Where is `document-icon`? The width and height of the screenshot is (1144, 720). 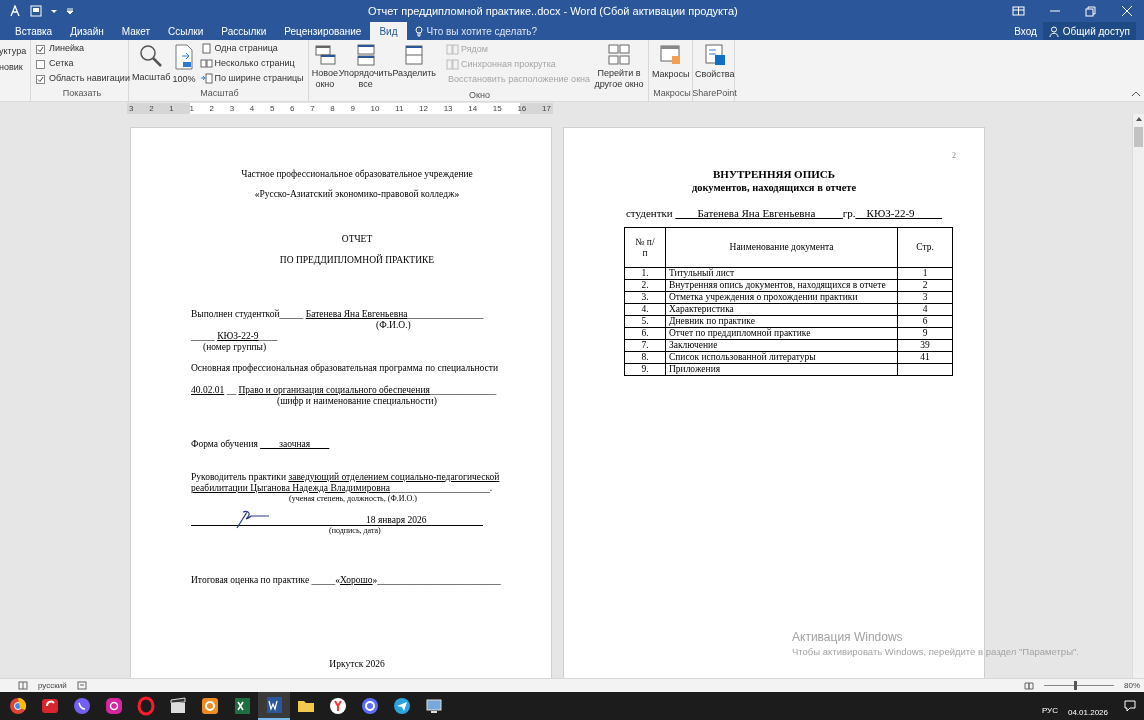
document-icon is located at coordinates (36, 11).